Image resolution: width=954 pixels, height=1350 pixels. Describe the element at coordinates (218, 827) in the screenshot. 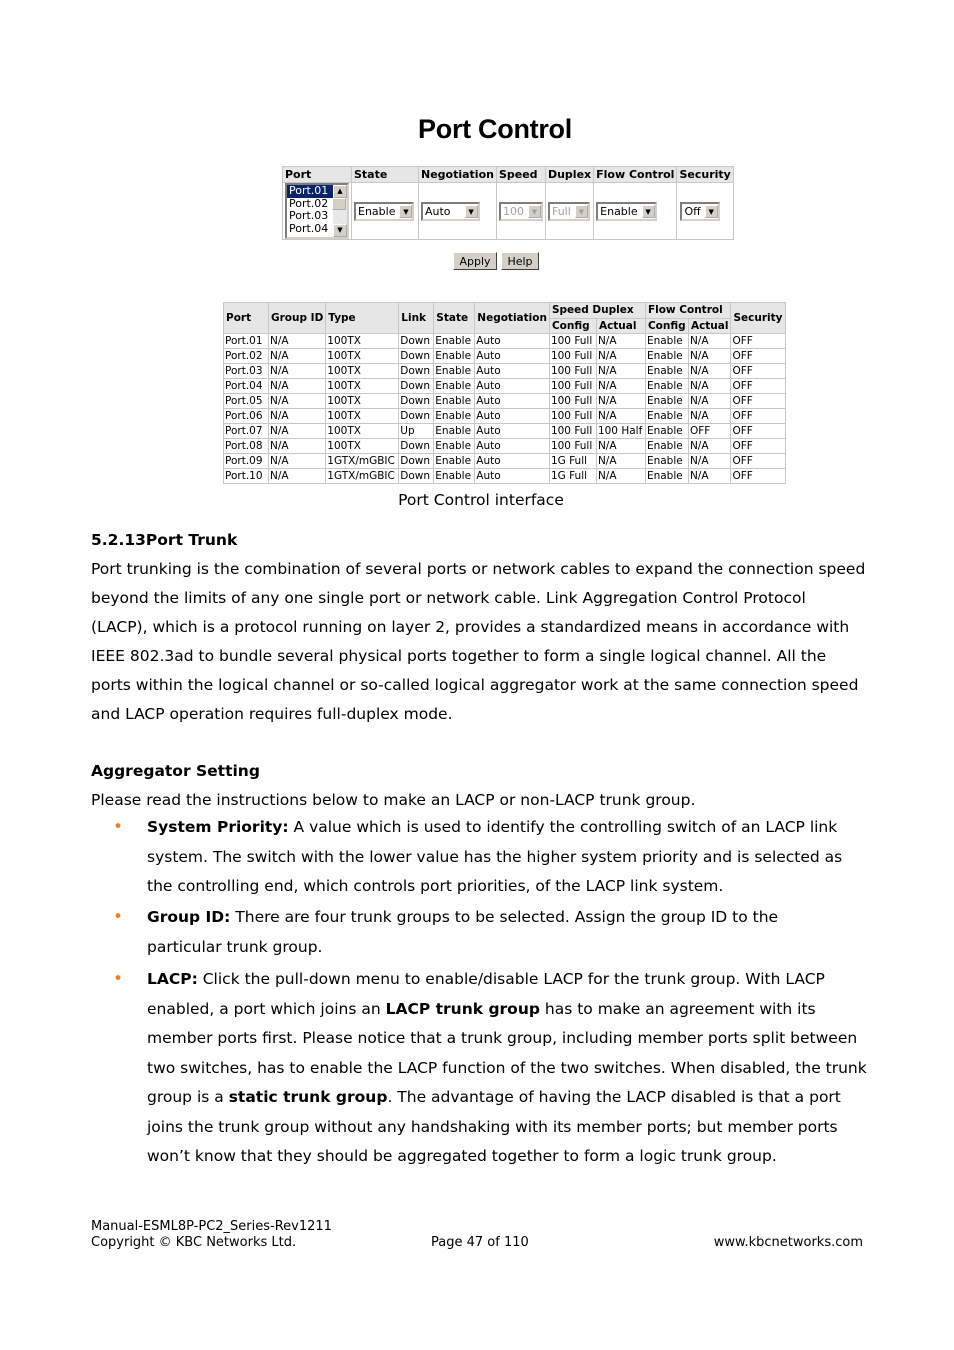

I see `bullet-label: System Priority:` at that location.